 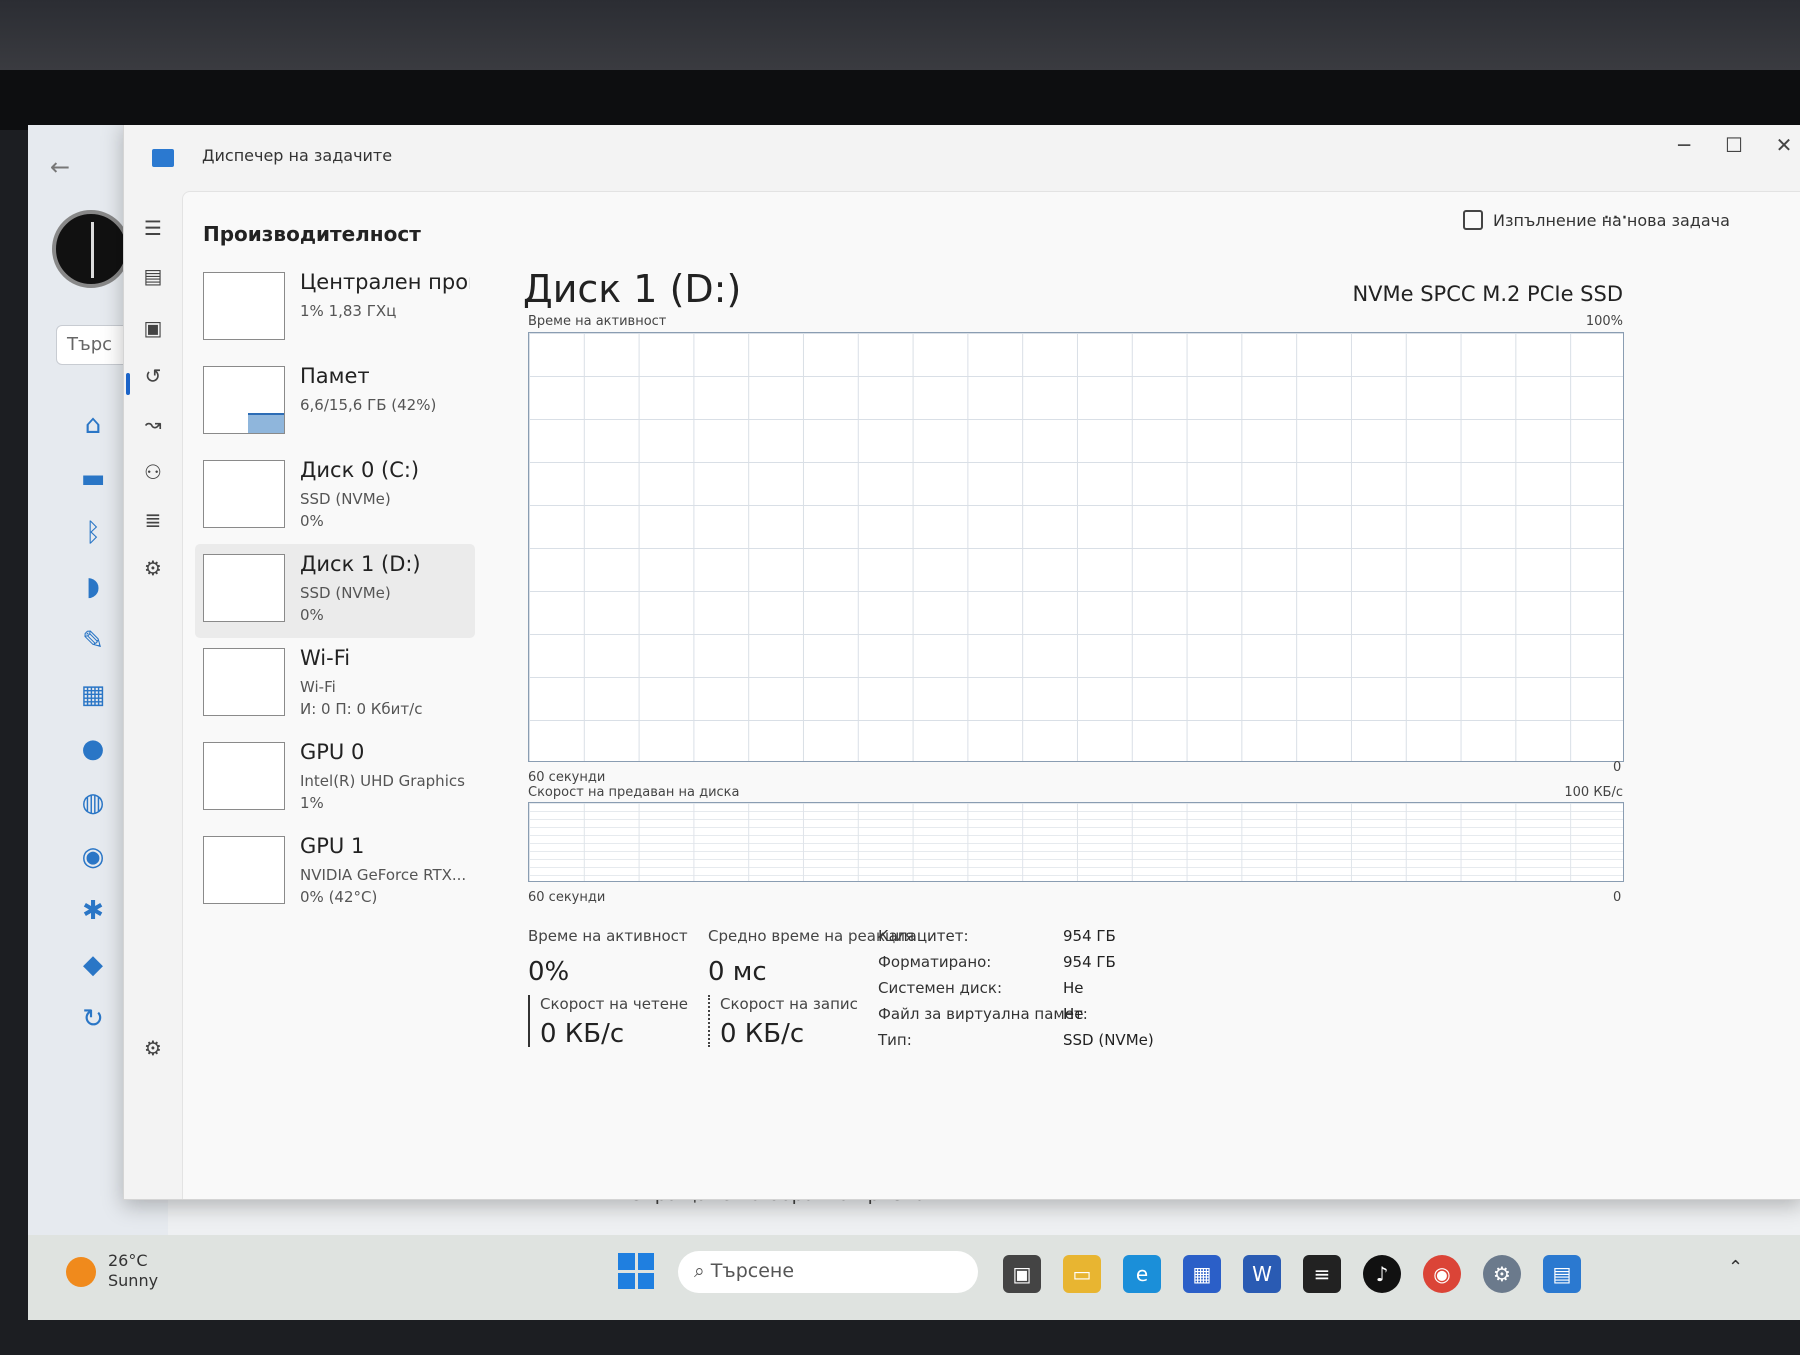 What do you see at coordinates (133, 1280) in the screenshot?
I see `weather-condition: Sunny` at bounding box center [133, 1280].